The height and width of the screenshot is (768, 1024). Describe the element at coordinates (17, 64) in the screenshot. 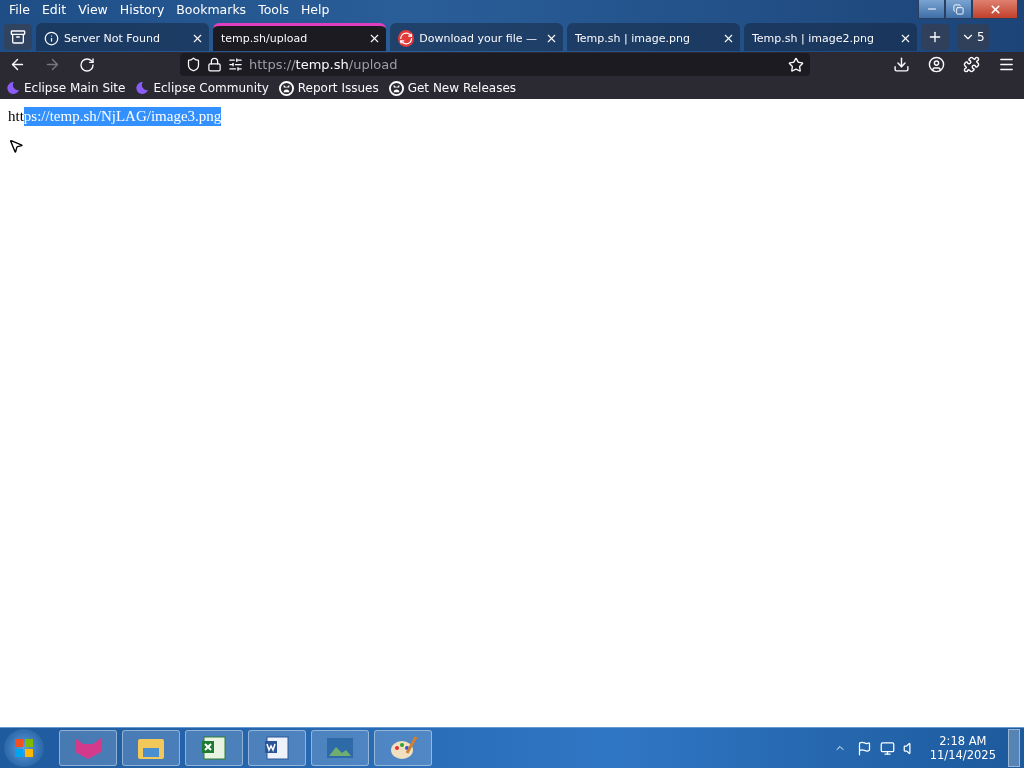

I see `back-arrow-icon` at that location.